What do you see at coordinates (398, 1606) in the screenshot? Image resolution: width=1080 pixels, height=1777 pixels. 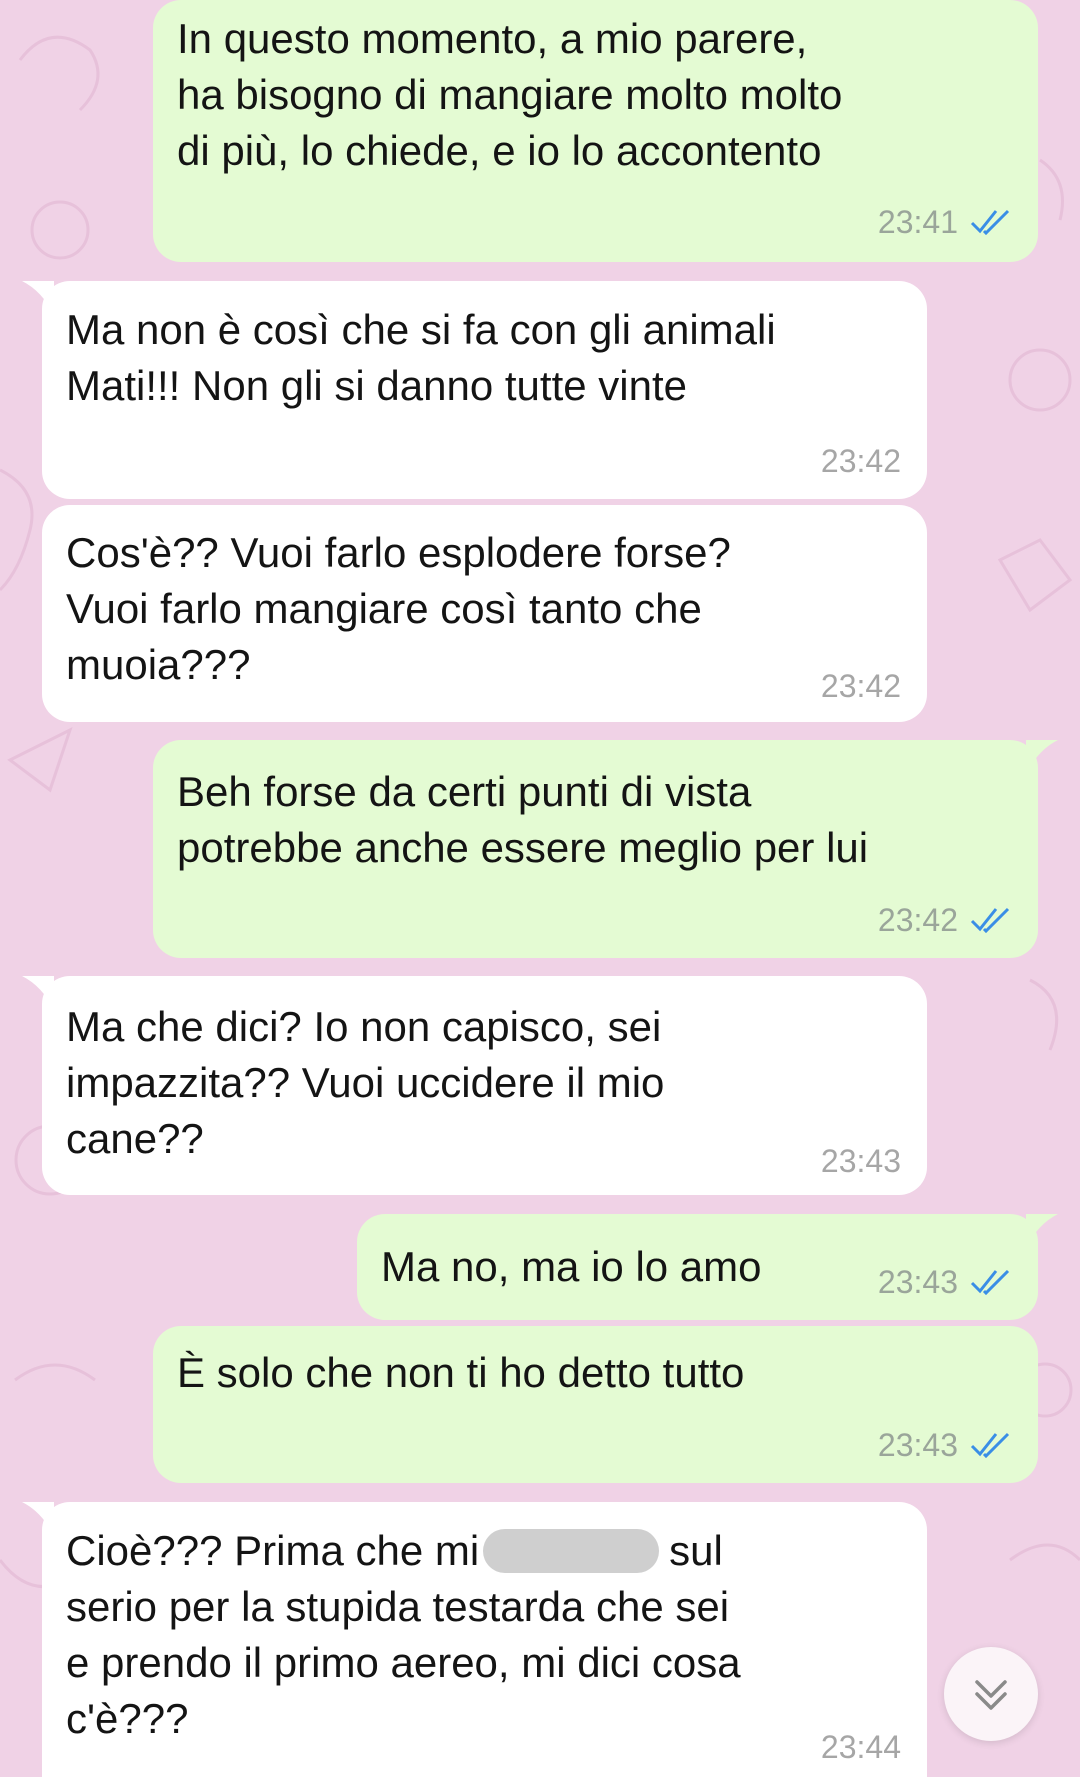 I see `message-line: serio per la stupida testarda che sei` at bounding box center [398, 1606].